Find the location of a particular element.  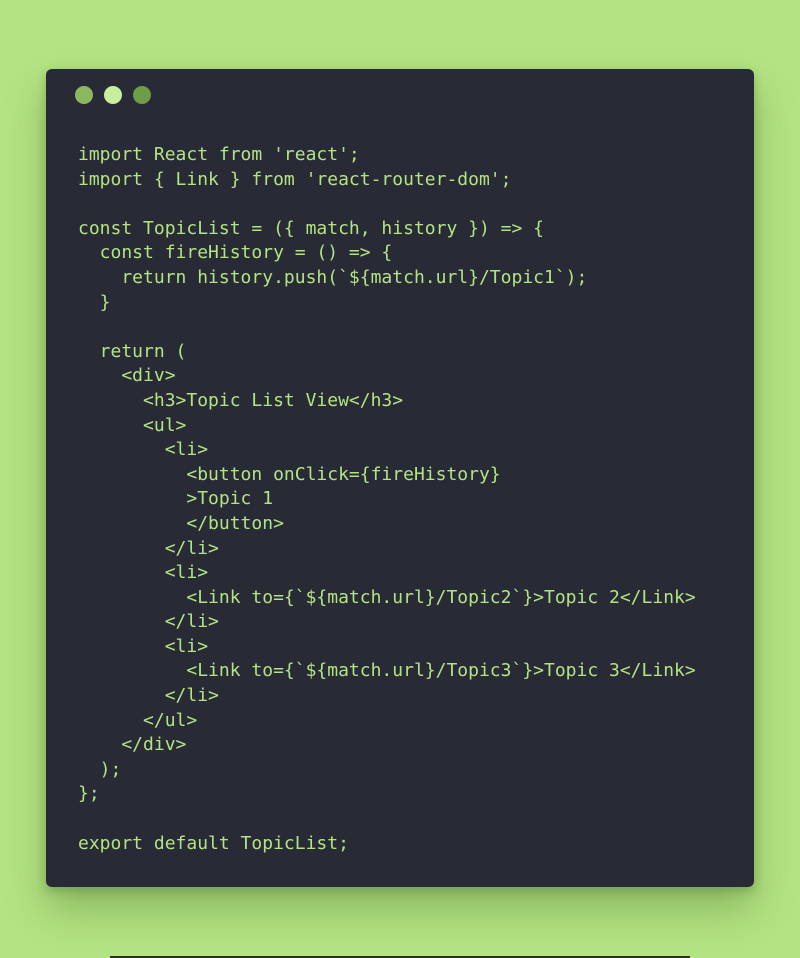

code-line: </div> is located at coordinates (132, 745).